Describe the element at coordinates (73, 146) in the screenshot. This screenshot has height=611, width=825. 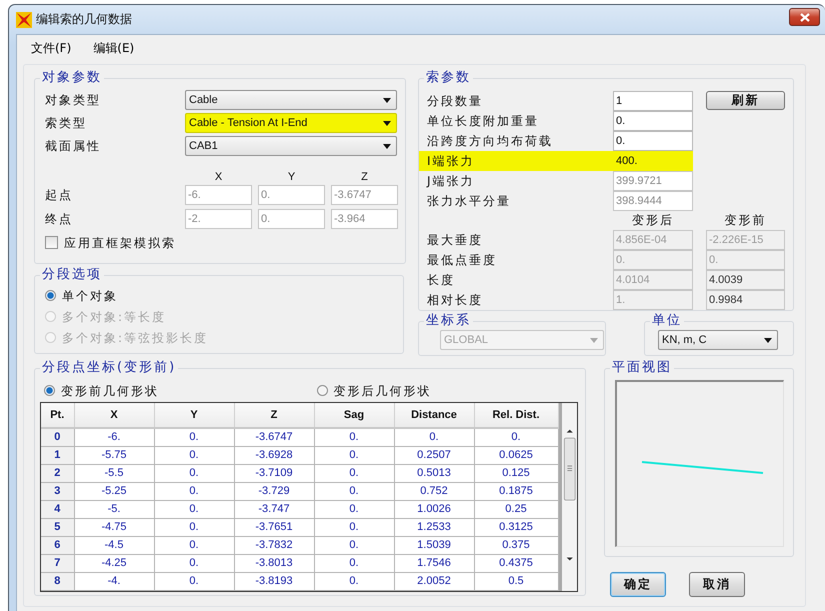
I see `field-label: 截面属性` at that location.